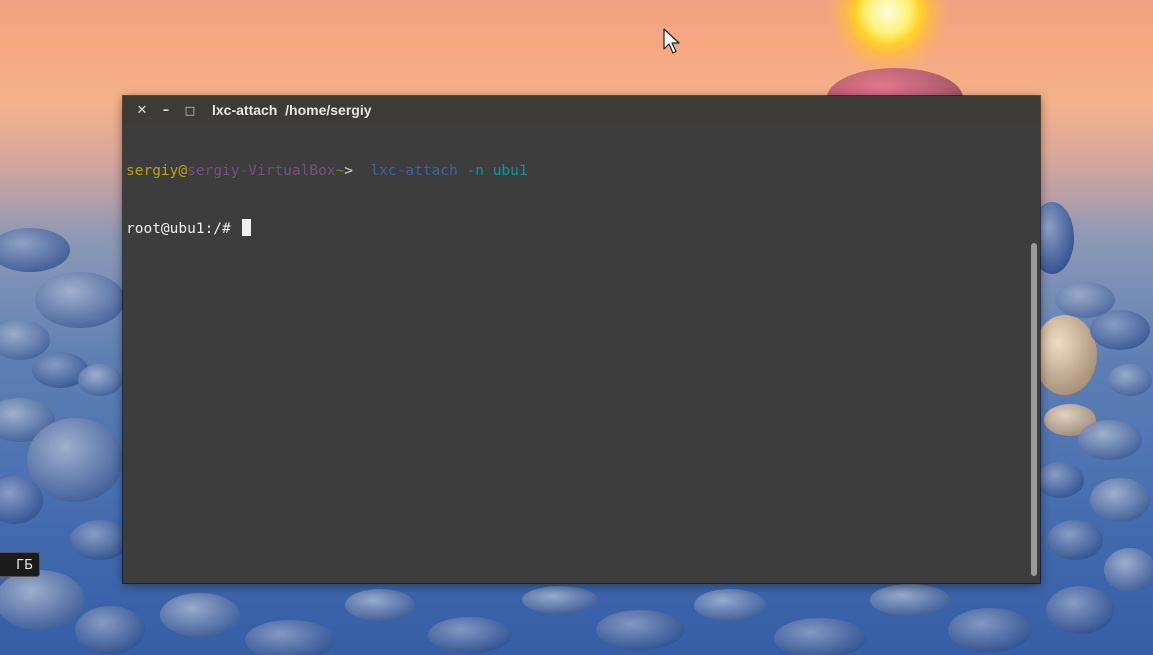 The height and width of the screenshot is (655, 1153). I want to click on command-name: lxc-attach, so click(414, 171).